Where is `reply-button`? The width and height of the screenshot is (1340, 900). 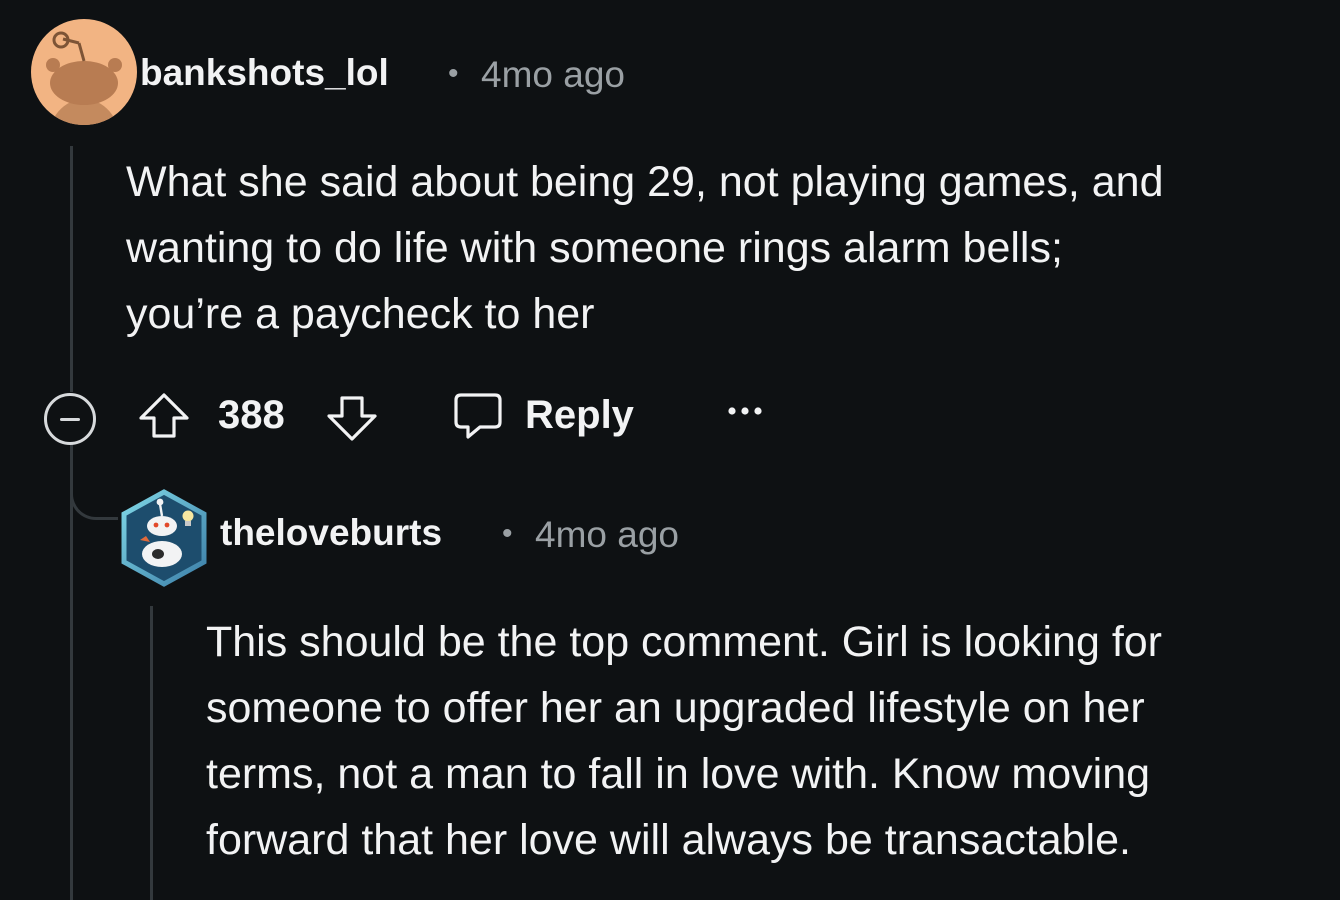
reply-button is located at coordinates (478, 416).